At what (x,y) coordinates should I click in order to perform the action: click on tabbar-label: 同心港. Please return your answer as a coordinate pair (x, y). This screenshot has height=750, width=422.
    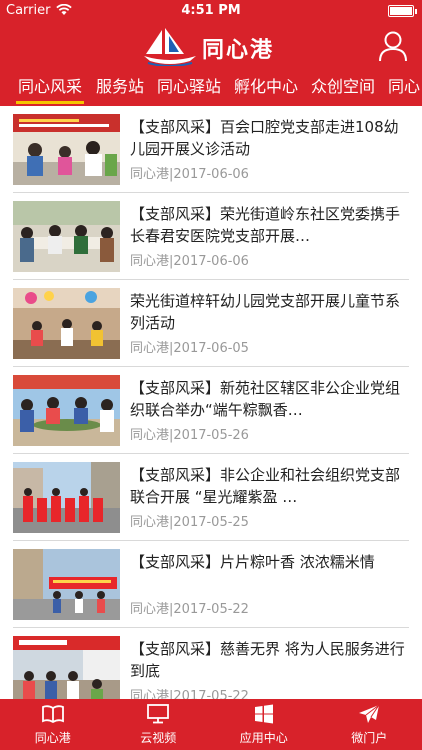
    Looking at the image, I should click on (52, 738).